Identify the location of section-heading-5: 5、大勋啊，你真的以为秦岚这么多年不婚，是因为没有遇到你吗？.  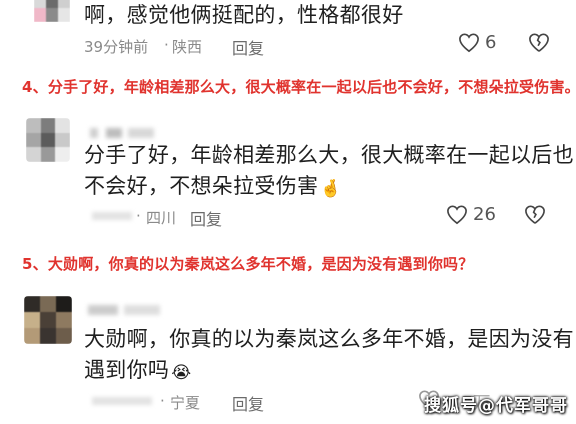
(248, 264).